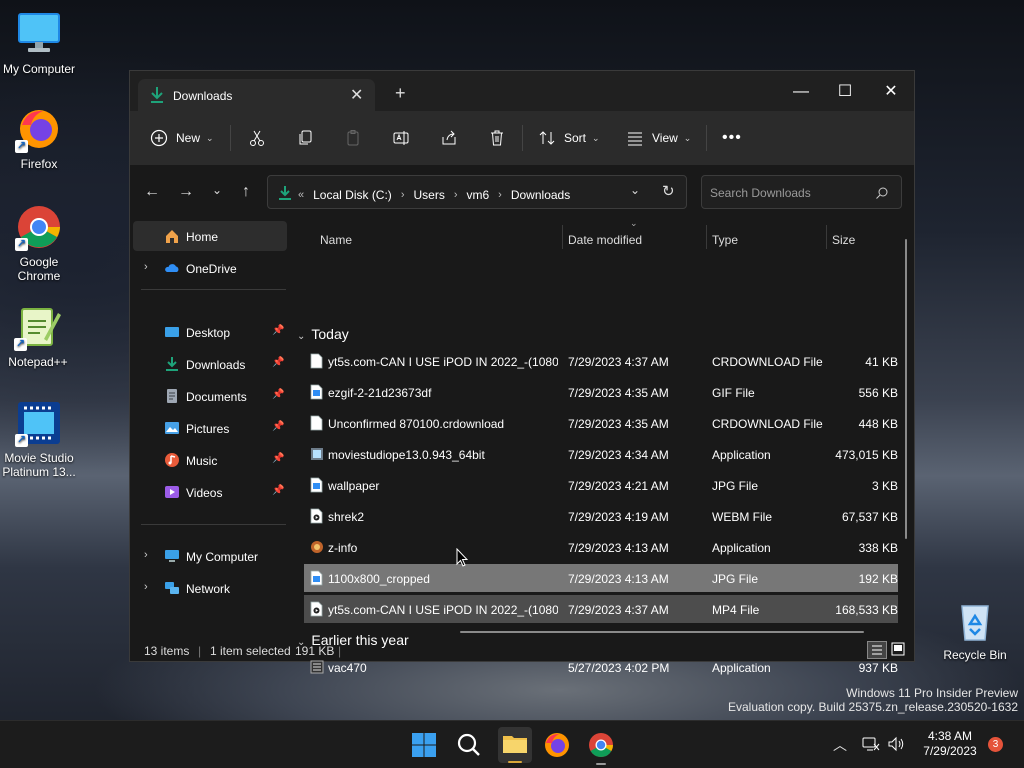 This screenshot has width=1024, height=768. Describe the element at coordinates (256, 95) in the screenshot. I see `tab-downloads: Downloads ✕` at that location.